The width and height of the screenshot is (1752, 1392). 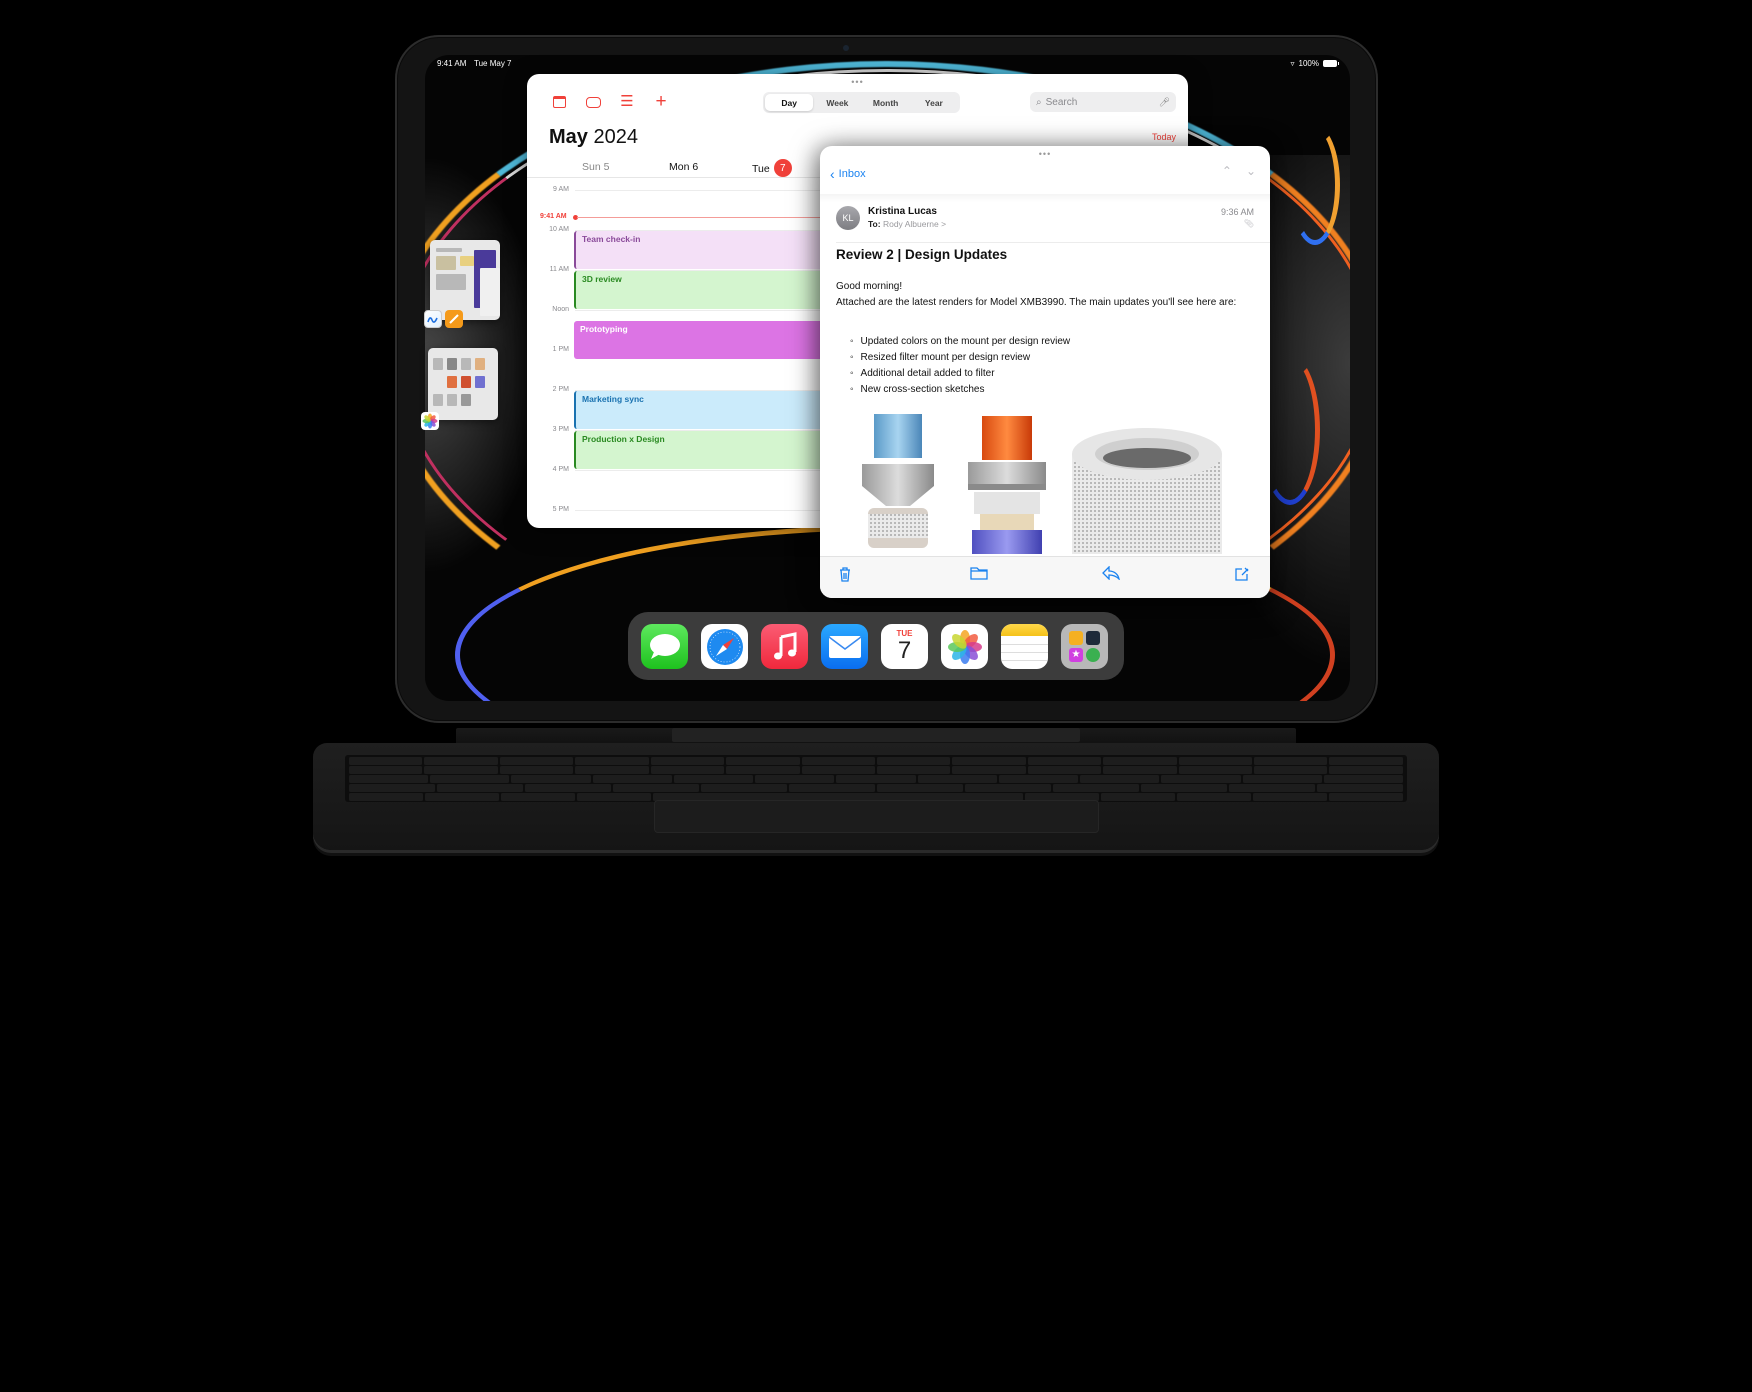 I want to click on attached-renders-image, so click(x=1050, y=484).